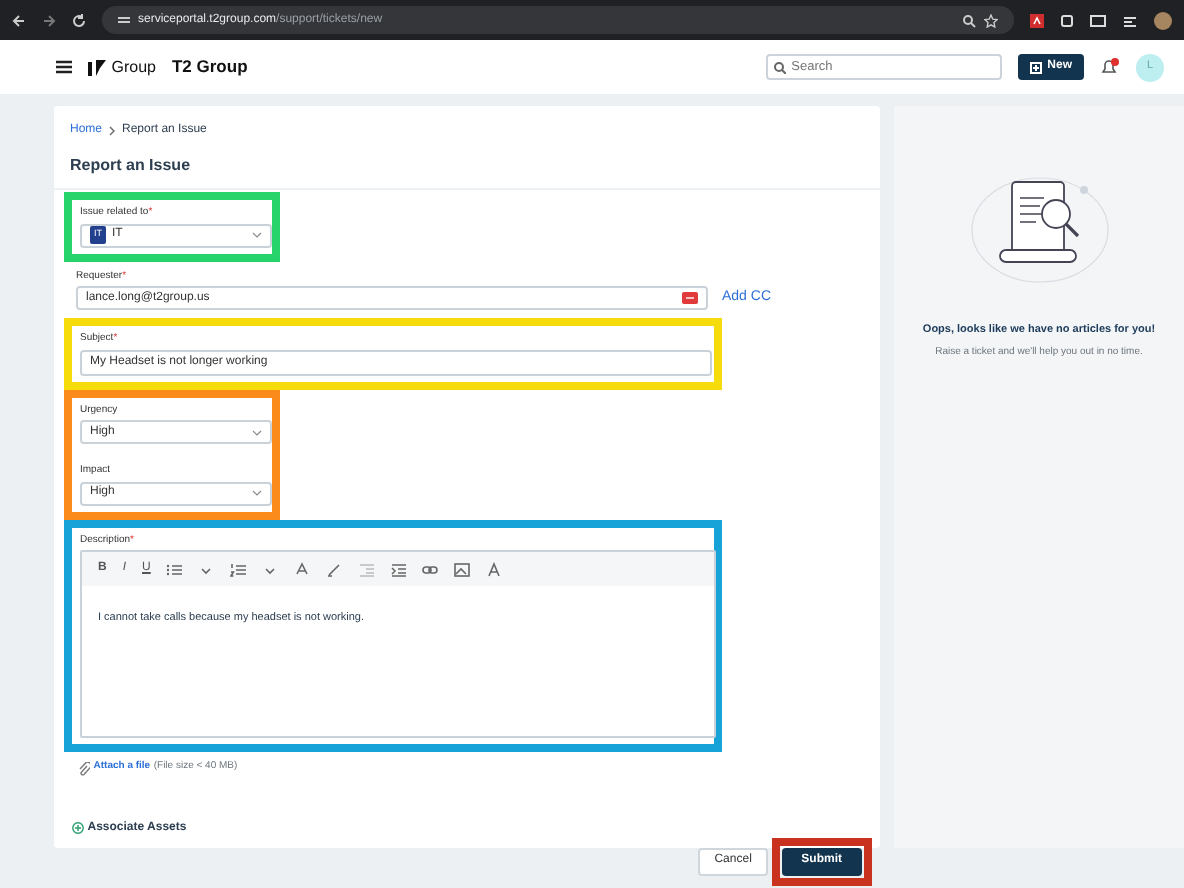  What do you see at coordinates (174, 569) in the screenshot?
I see `bulleted-list-icon` at bounding box center [174, 569].